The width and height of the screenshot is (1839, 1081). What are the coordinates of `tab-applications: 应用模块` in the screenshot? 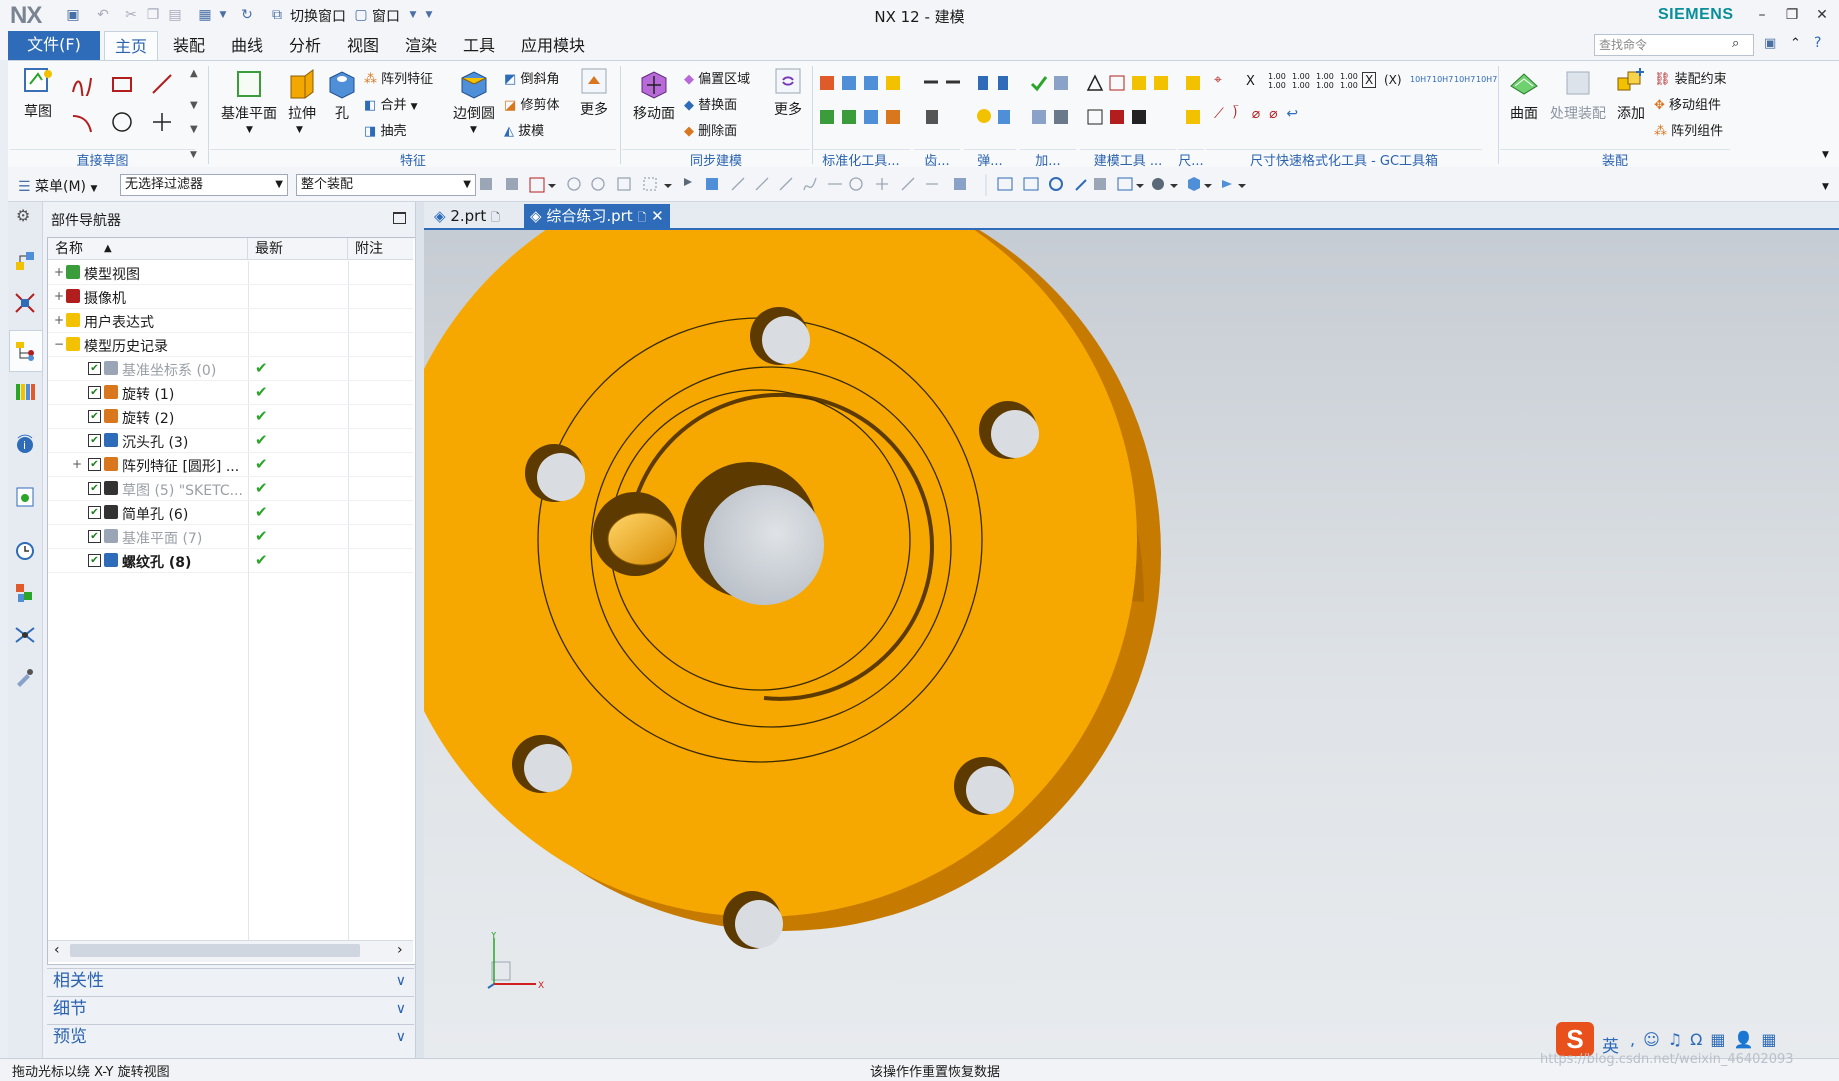 It's located at (553, 45).